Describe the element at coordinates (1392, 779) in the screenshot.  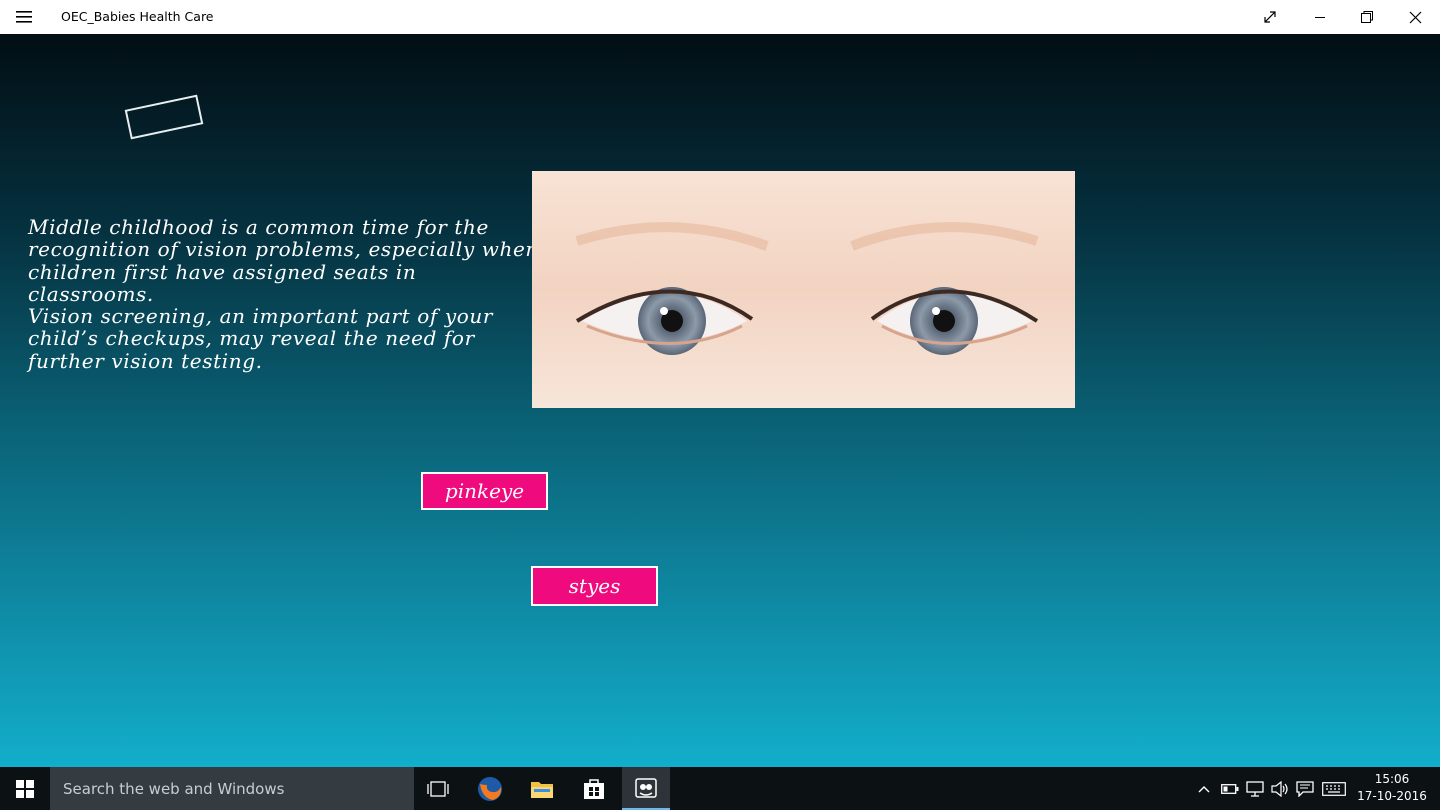
I see `clock-time: 15:06` at that location.